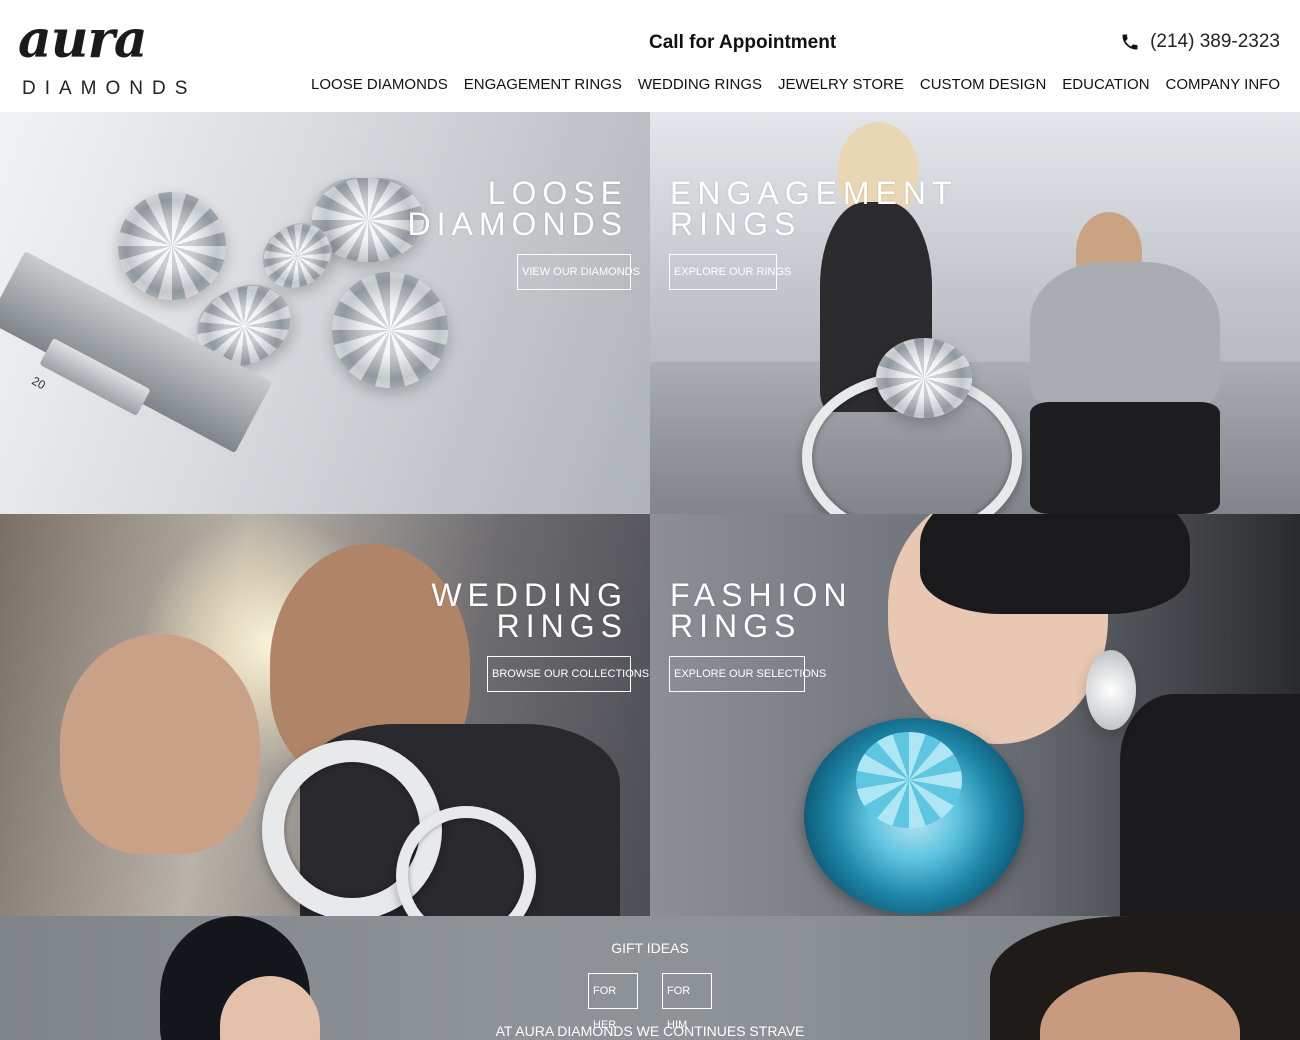  What do you see at coordinates (1105, 84) in the screenshot?
I see `nav-item-education: EDUCATION` at bounding box center [1105, 84].